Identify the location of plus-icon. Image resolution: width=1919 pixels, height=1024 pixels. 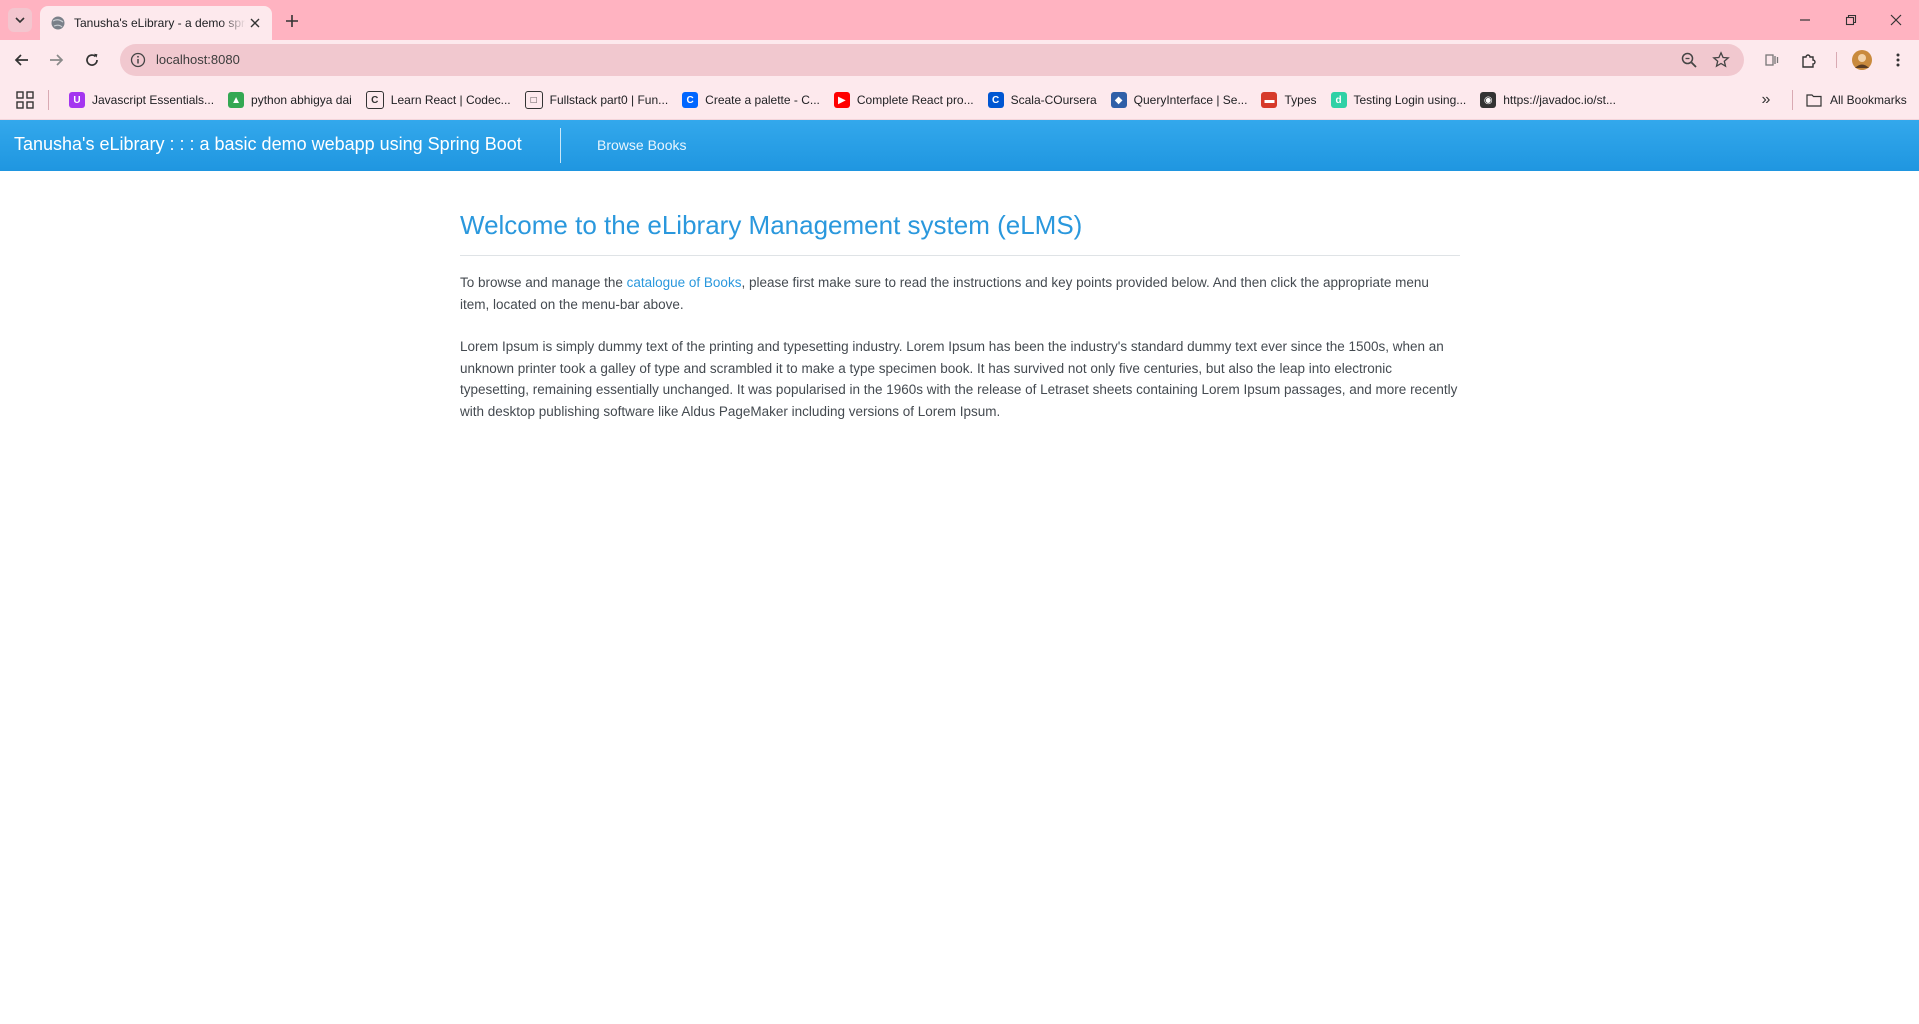
(292, 21).